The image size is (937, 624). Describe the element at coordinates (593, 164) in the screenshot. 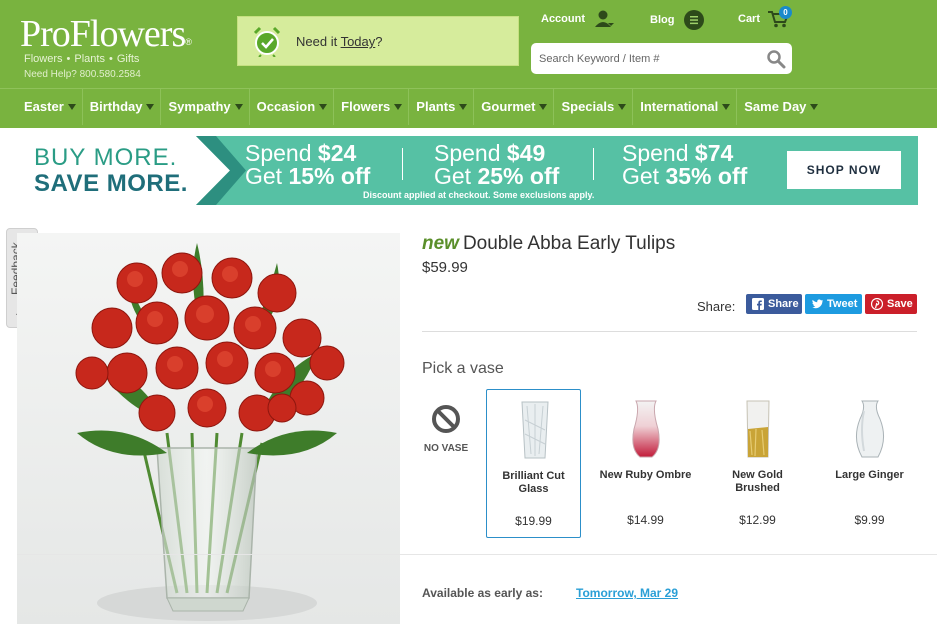

I see `tier-divider` at that location.